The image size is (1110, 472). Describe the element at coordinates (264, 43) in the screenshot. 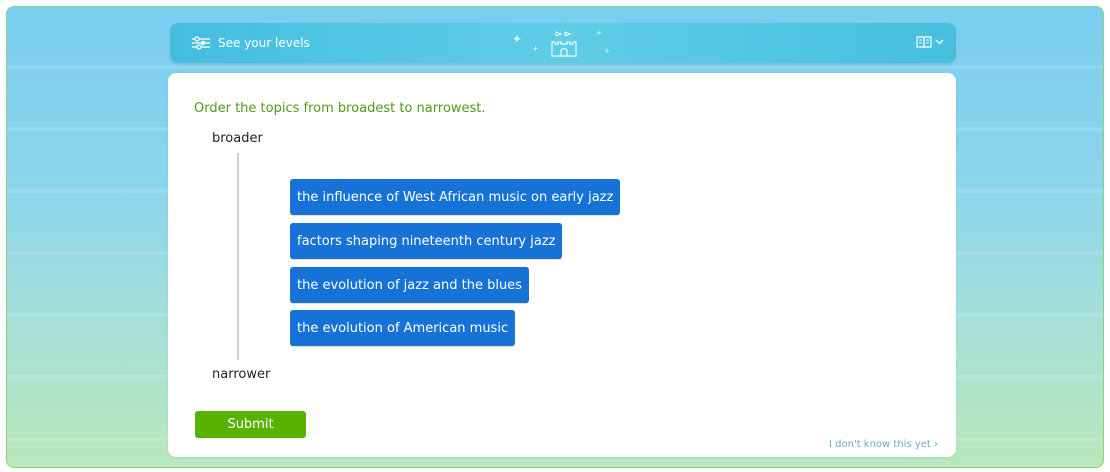

I see `see-levels-label: See your levels` at that location.